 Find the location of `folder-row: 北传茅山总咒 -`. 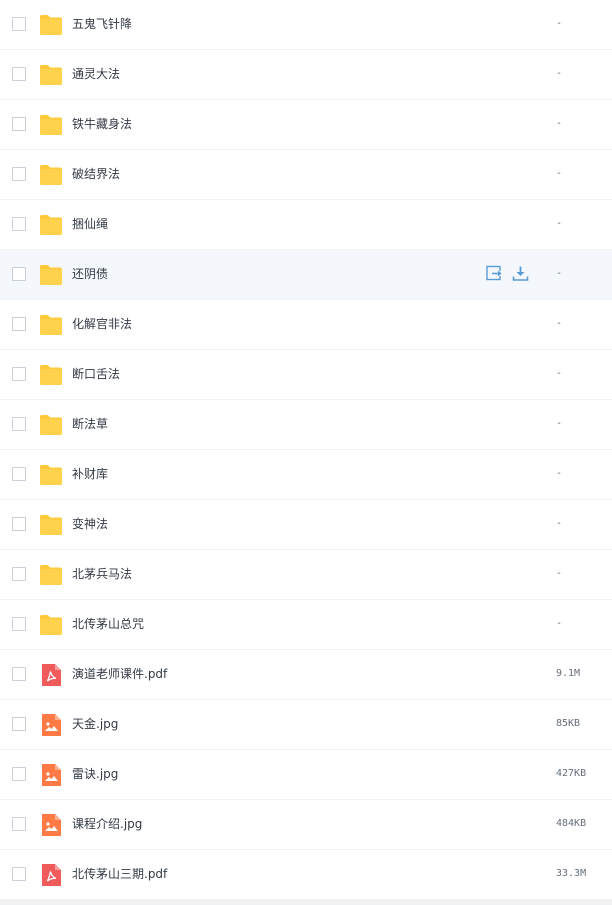

folder-row: 北传茅山总咒 - is located at coordinates (306, 625).